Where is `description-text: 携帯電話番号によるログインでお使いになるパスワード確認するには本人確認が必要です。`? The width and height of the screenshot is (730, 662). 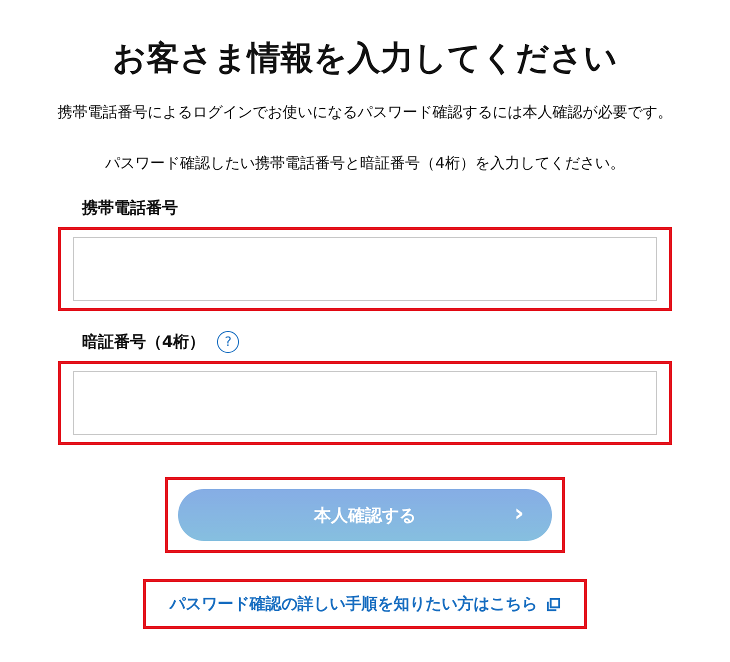 description-text: 携帯電話番号によるログインでお使いになるパスワード確認するには本人確認が必要です。 is located at coordinates (365, 112).